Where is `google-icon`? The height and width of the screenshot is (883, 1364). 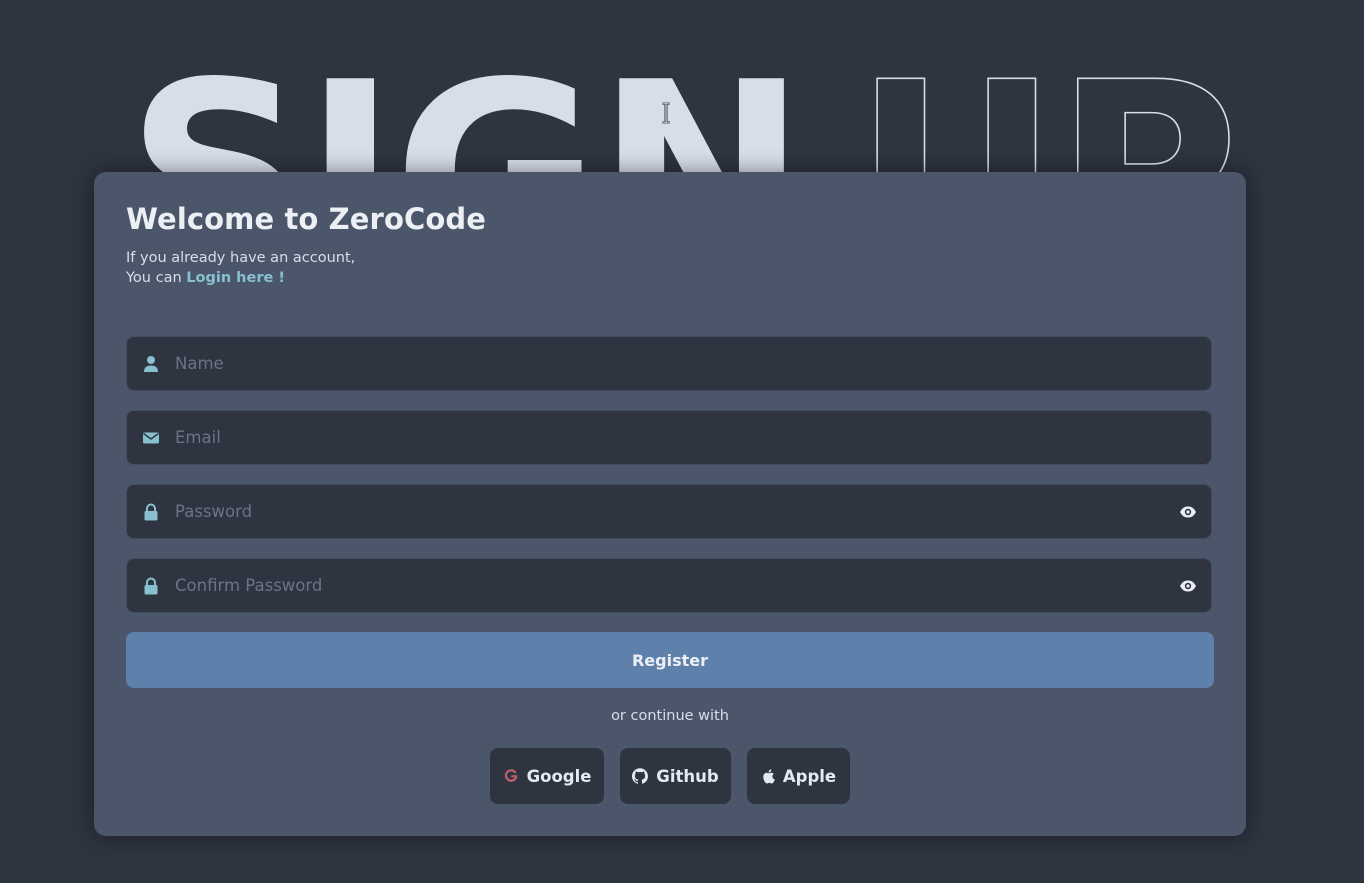
google-icon is located at coordinates (510, 775).